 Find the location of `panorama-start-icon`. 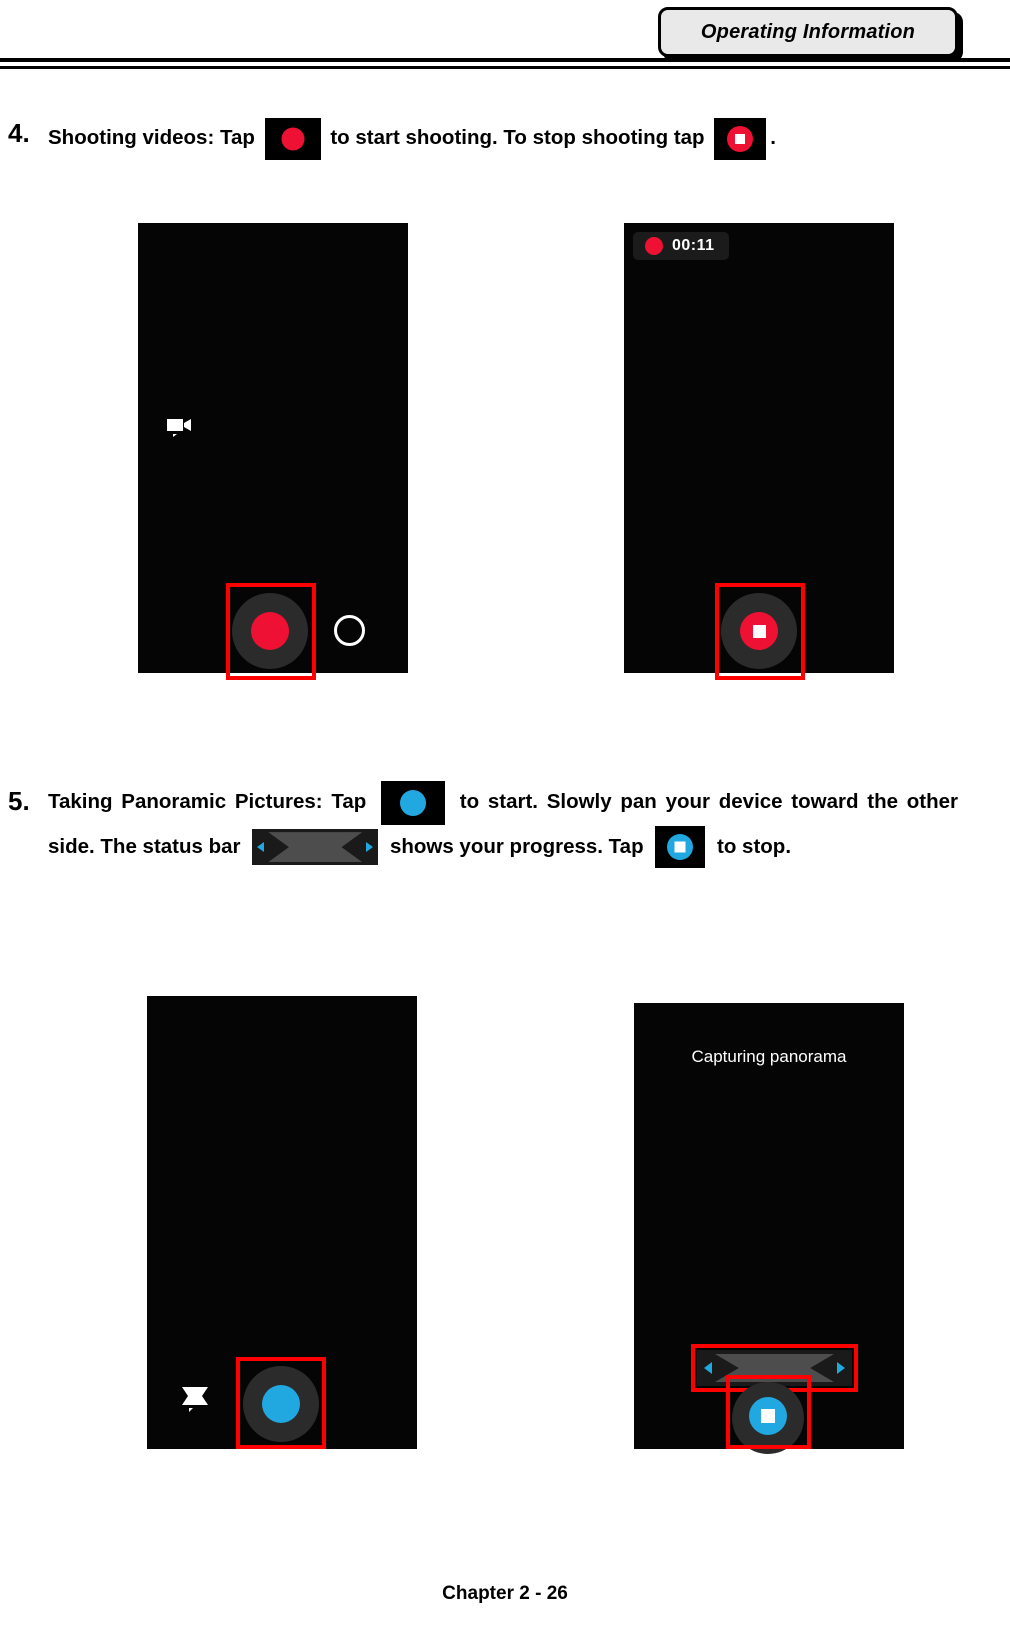

panorama-start-icon is located at coordinates (413, 802).